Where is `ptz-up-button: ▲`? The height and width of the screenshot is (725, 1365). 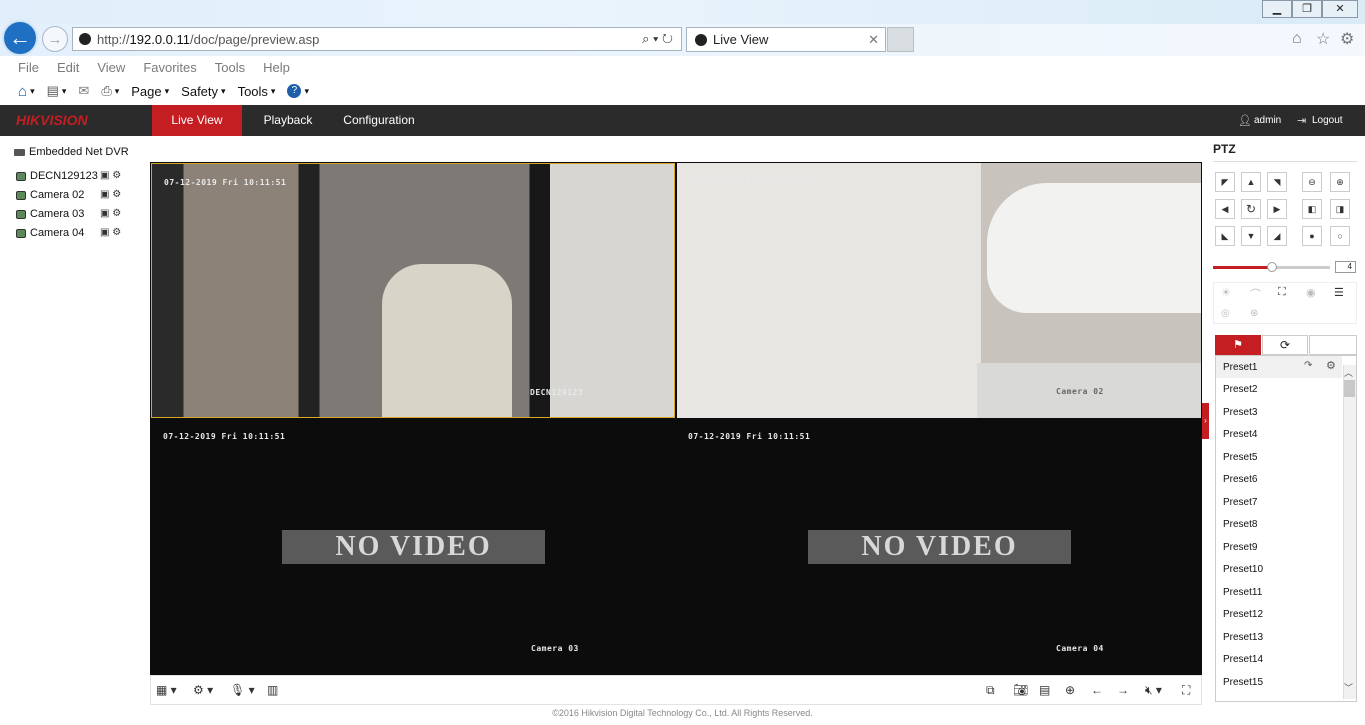
ptz-up-button: ▲ is located at coordinates (1251, 182).